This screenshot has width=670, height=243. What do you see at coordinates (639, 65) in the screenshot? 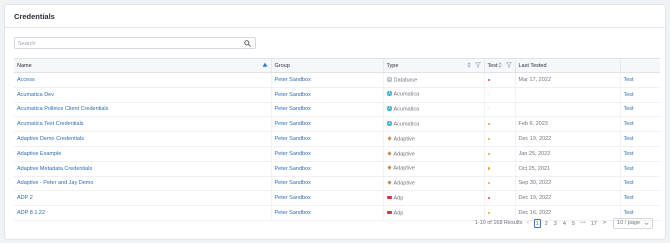
I see `column-header-actions` at bounding box center [639, 65].